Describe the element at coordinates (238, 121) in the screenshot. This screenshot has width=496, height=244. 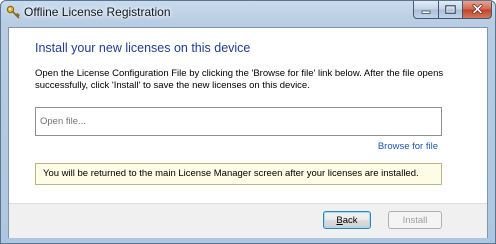
I see `open-file-field` at that location.